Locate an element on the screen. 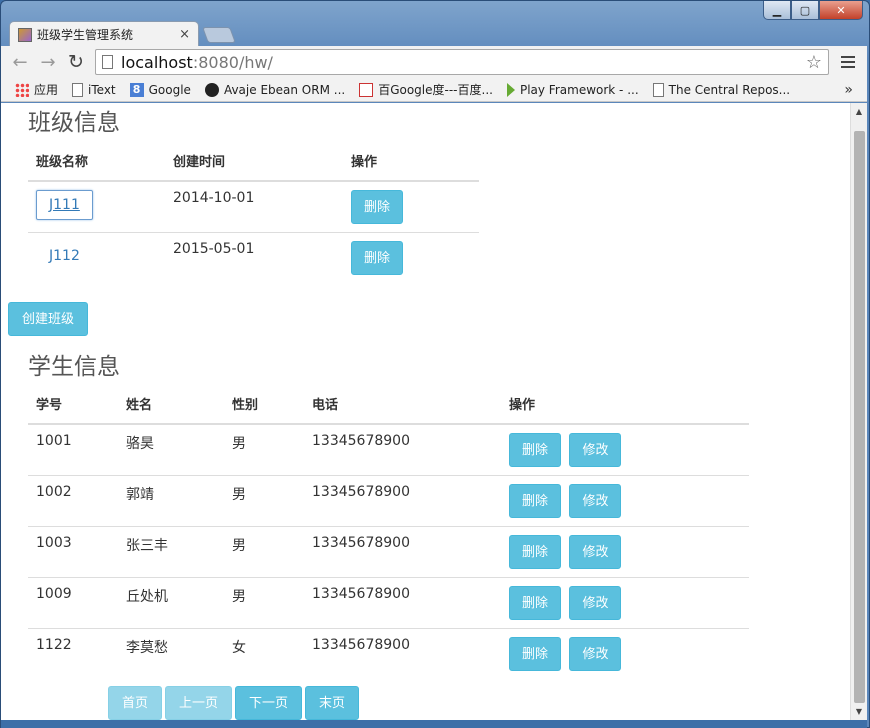  apps-icon is located at coordinates (22, 89).